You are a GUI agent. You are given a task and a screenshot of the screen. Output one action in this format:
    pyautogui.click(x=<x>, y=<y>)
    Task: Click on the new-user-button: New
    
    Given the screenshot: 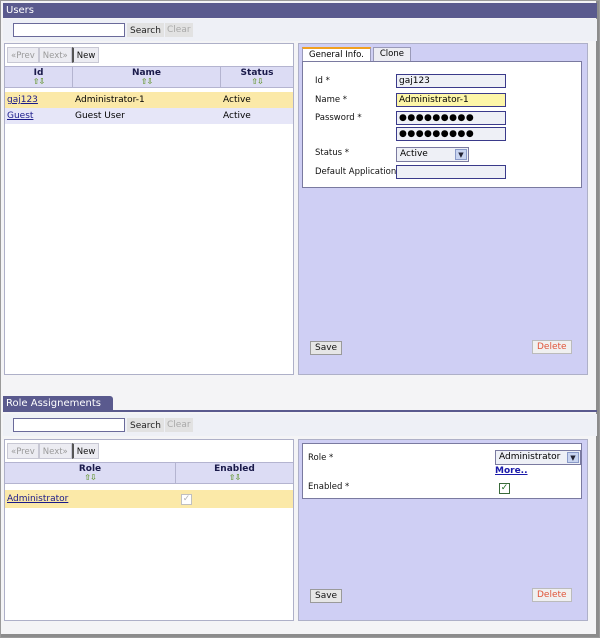 What is the action you would take?
    pyautogui.click(x=85, y=55)
    